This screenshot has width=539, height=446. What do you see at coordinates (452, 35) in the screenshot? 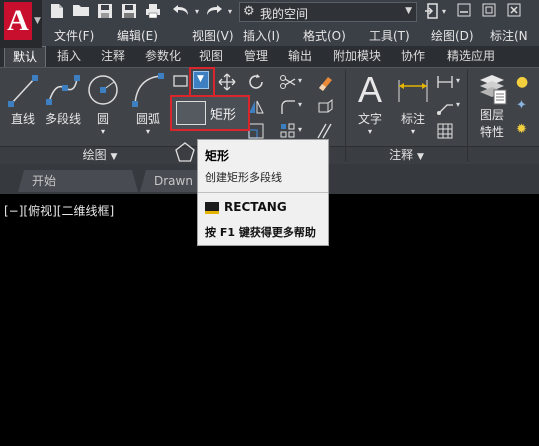
I see `menu-draw: 绘图(D)` at bounding box center [452, 35].